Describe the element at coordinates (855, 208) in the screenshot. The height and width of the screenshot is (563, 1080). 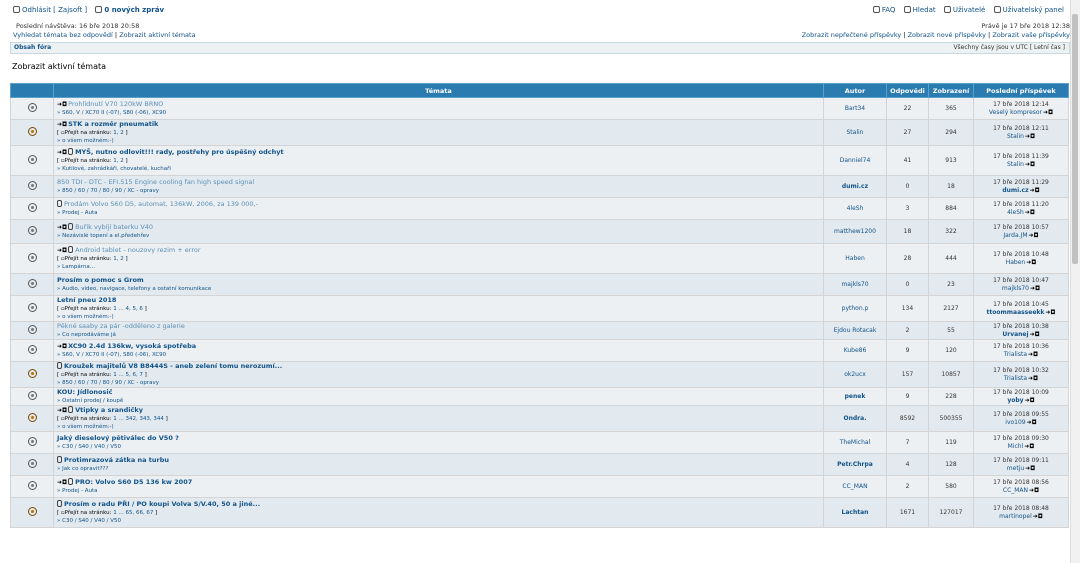
I see `topic-author-link: 4leSh` at that location.